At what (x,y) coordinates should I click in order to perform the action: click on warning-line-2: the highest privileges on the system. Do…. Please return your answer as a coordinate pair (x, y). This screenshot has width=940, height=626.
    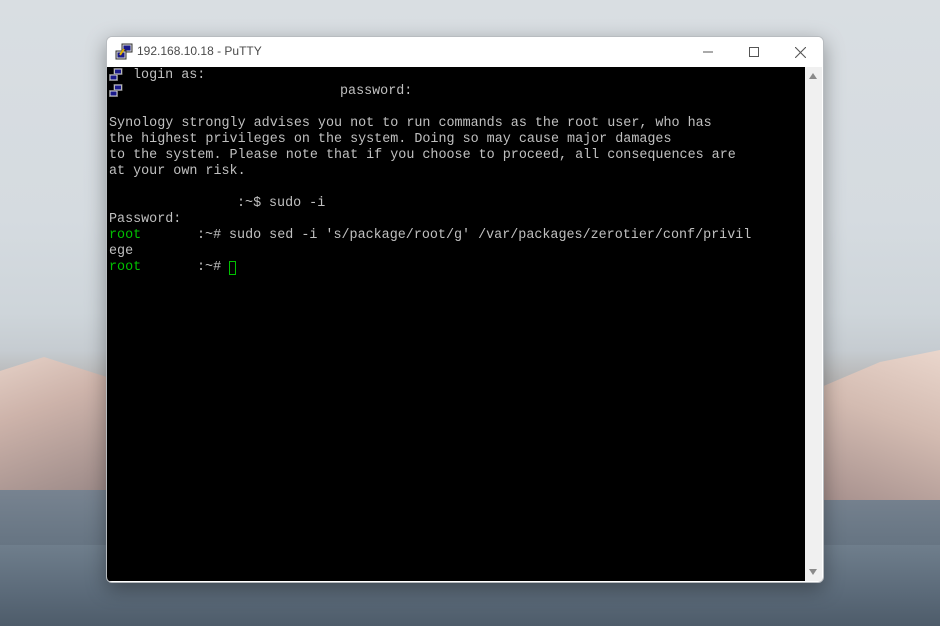
    Looking at the image, I should click on (390, 139).